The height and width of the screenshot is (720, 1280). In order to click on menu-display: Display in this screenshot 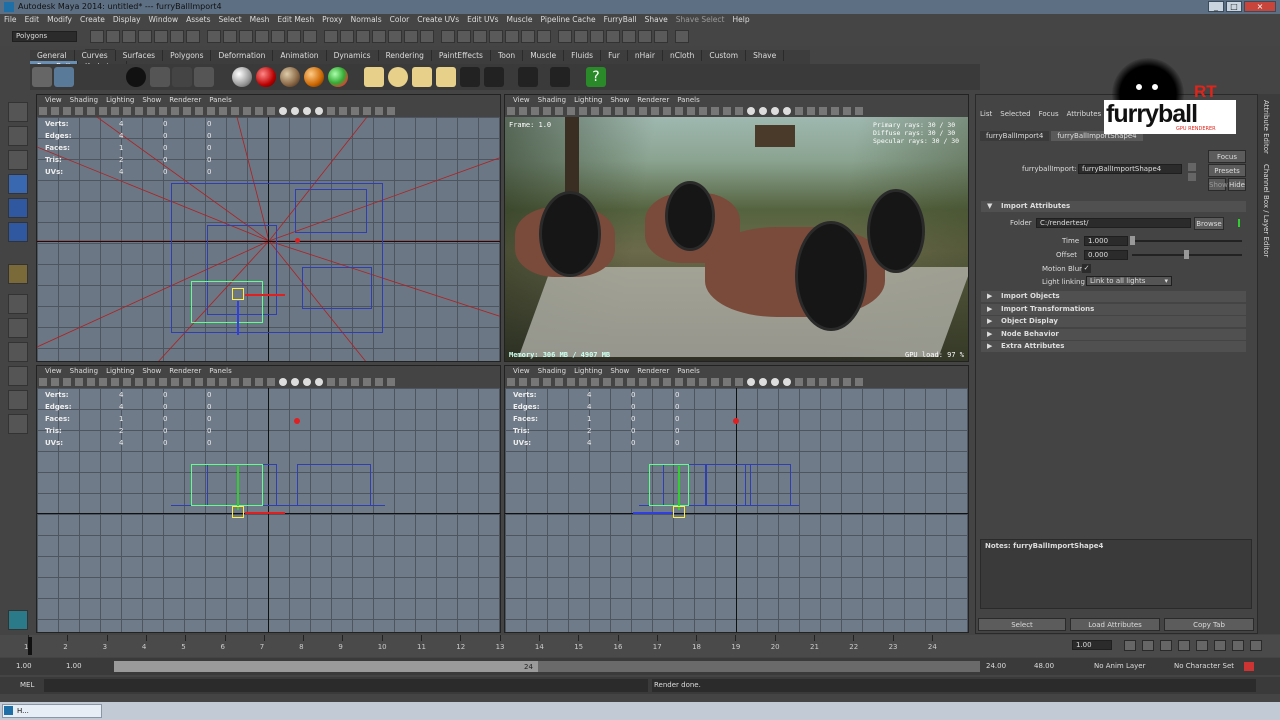, I will do `click(127, 19)`.